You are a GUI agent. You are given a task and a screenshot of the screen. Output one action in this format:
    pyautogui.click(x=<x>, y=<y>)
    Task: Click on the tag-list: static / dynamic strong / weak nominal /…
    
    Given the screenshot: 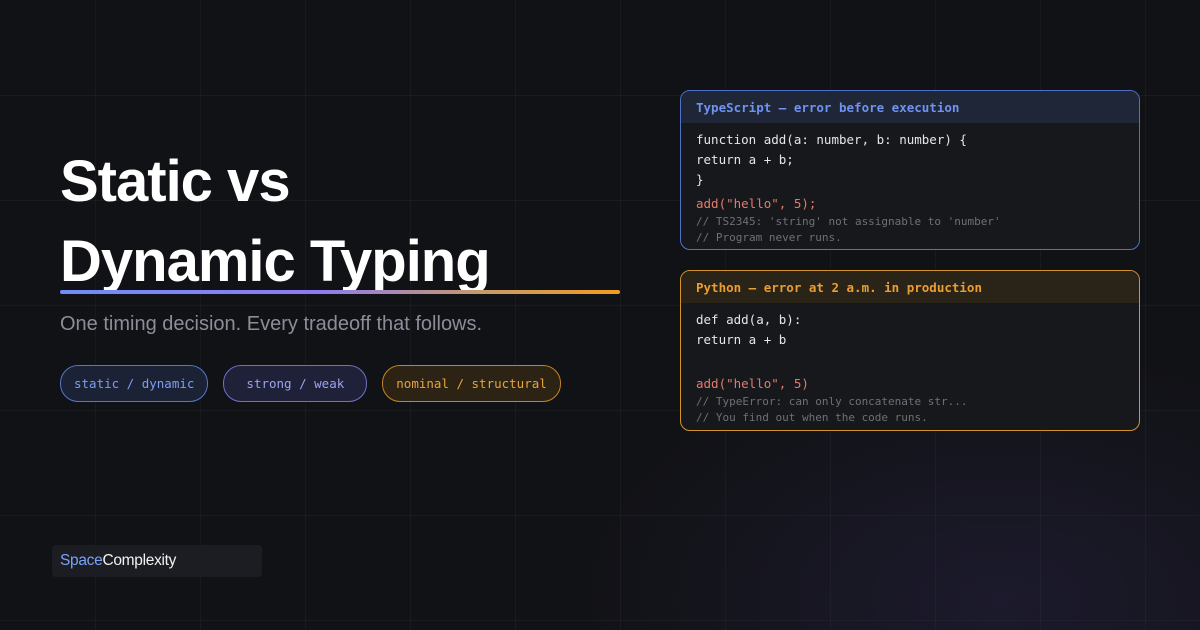 What is the action you would take?
    pyautogui.click(x=310, y=383)
    